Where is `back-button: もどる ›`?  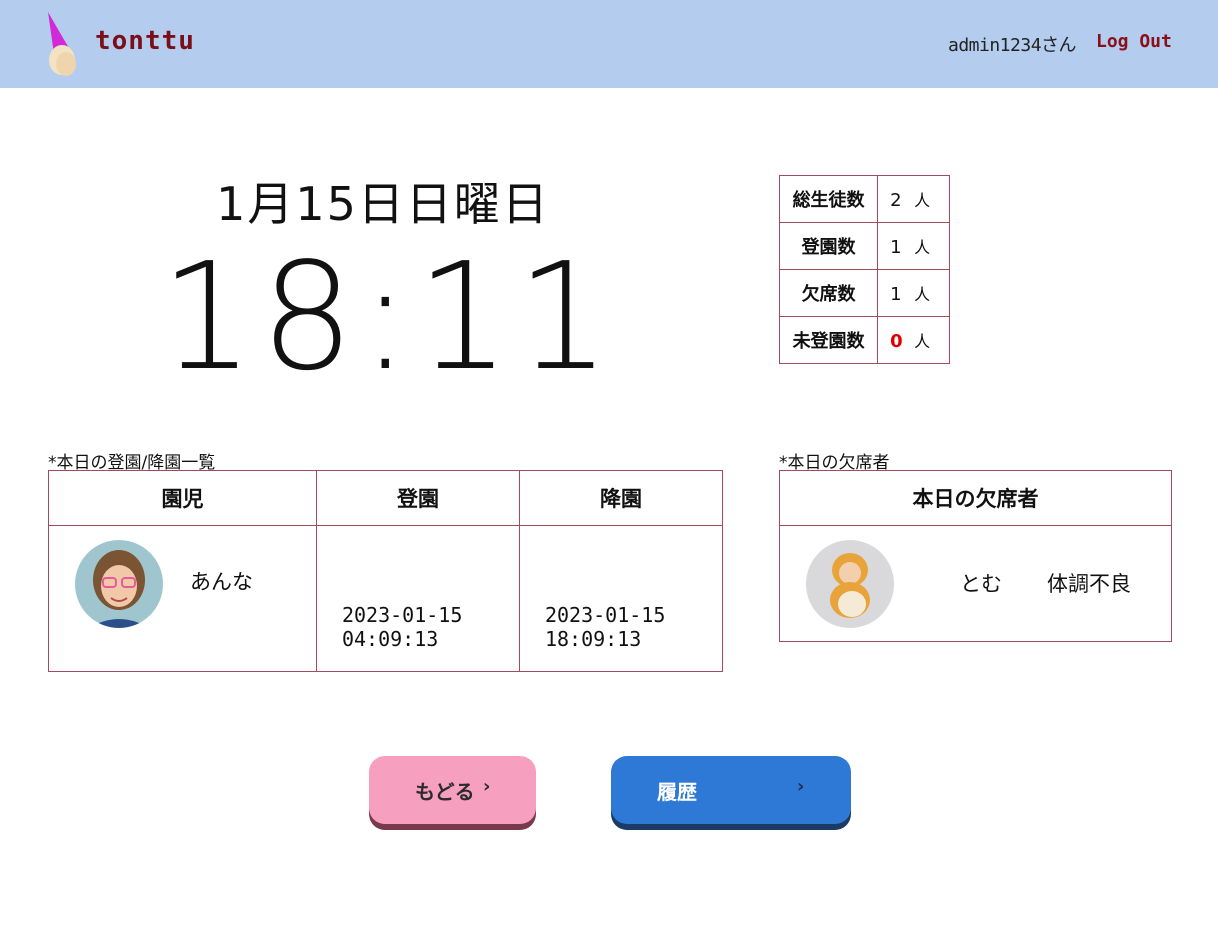
back-button: もどる › is located at coordinates (452, 790).